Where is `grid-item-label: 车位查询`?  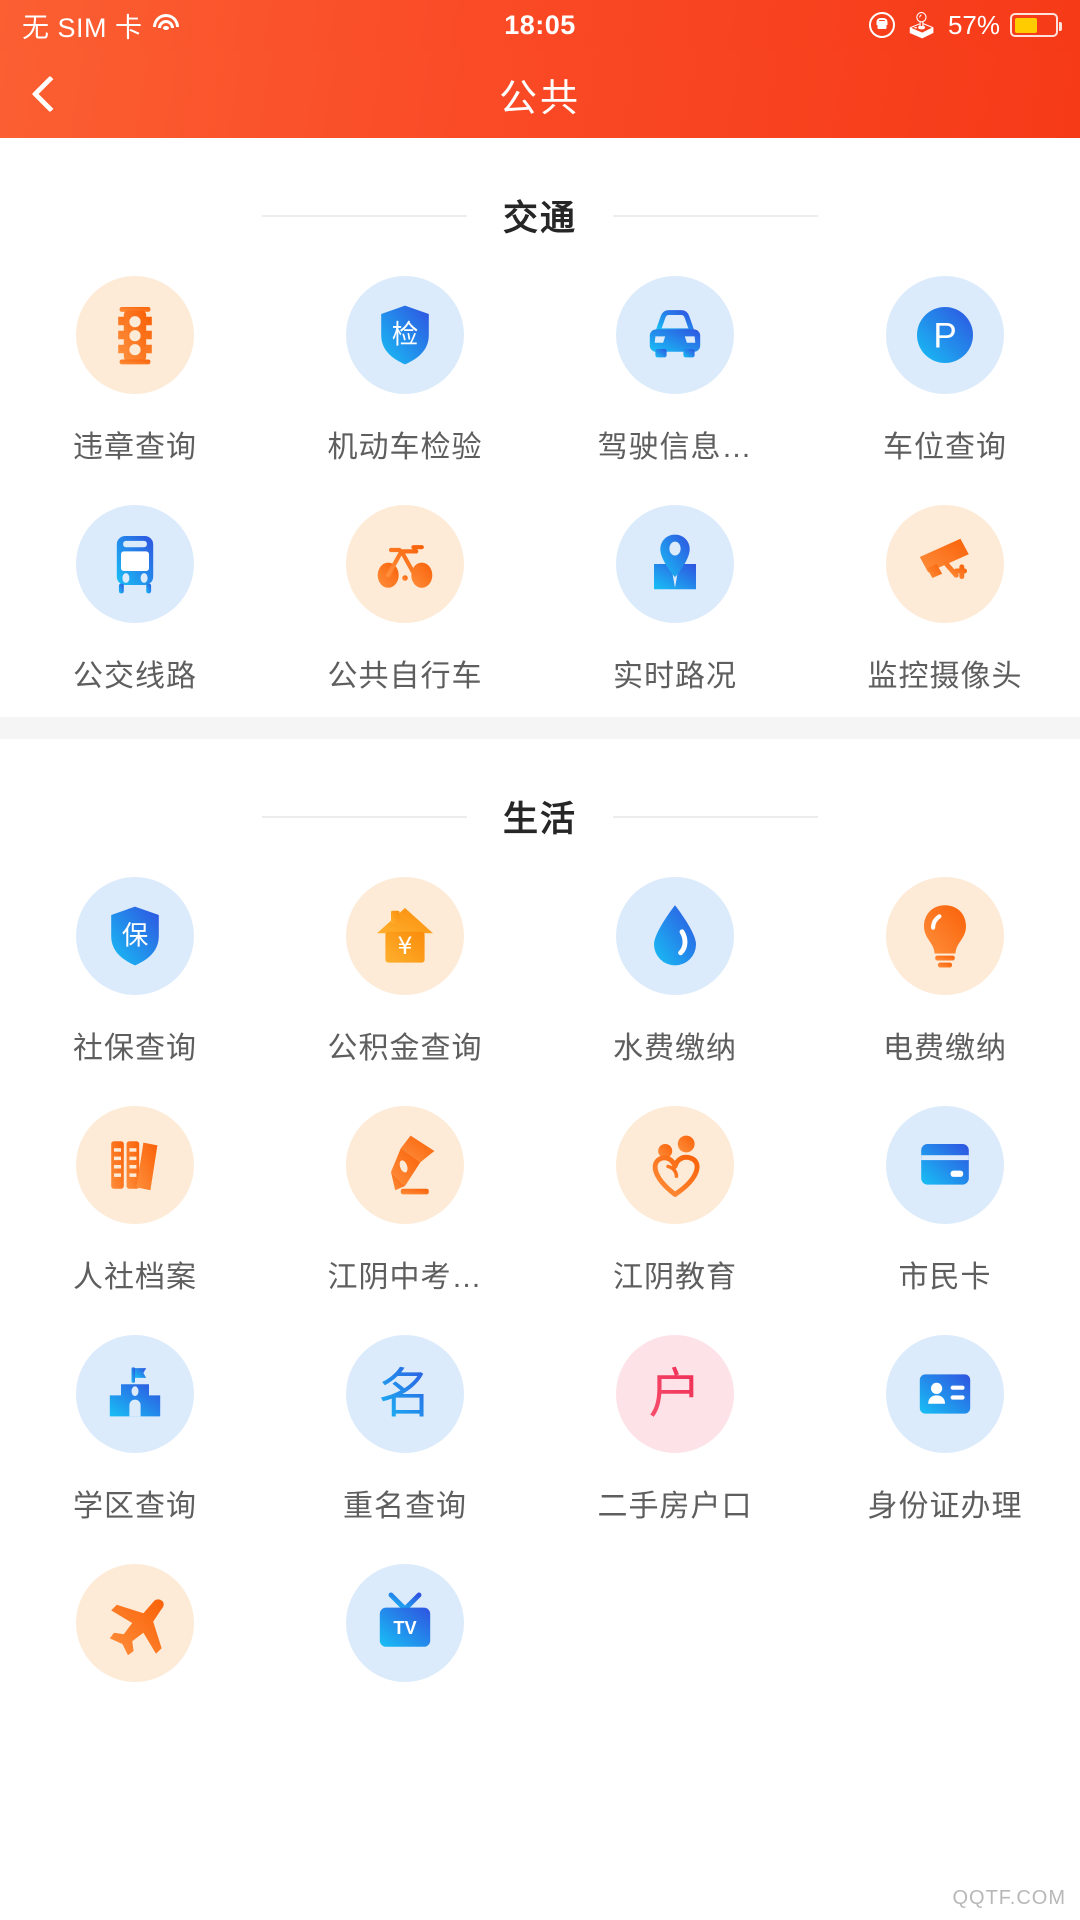
grid-item-label: 车位查询 is located at coordinates (945, 447).